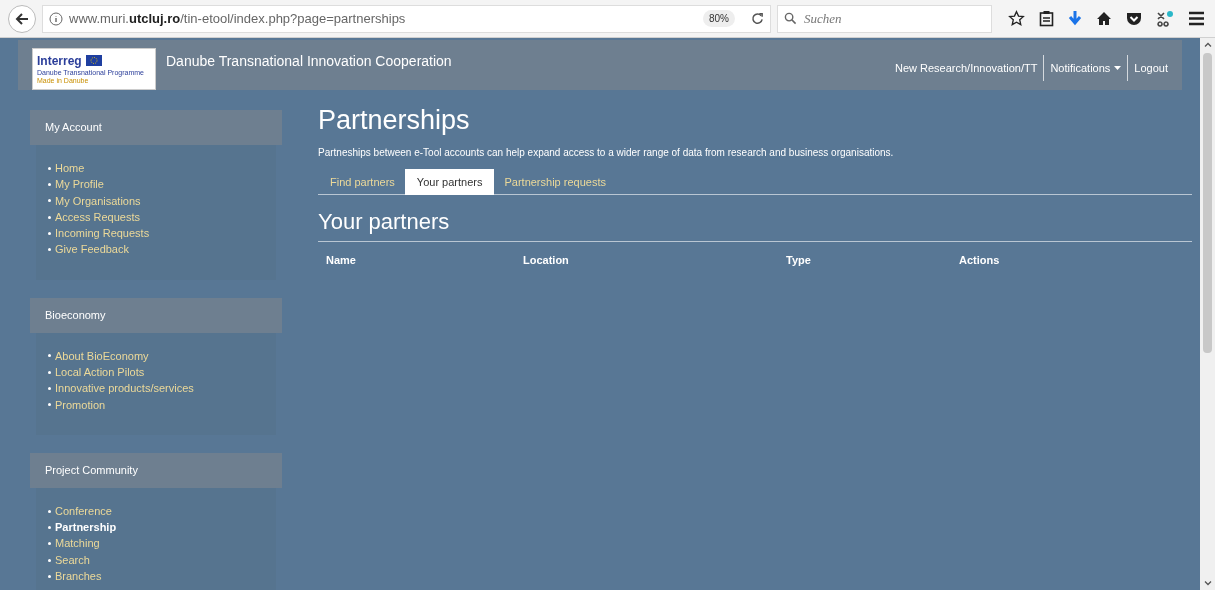  Describe the element at coordinates (719, 18) in the screenshot. I see `zoom-level: 80%` at that location.